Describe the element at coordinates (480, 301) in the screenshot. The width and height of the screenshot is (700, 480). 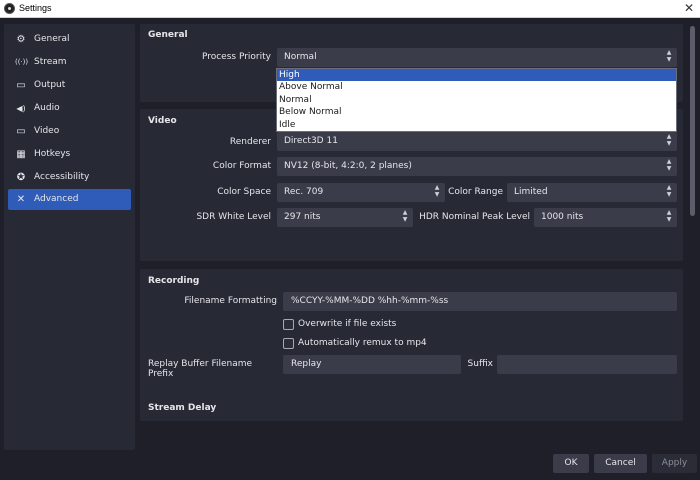
I see `filename-formatting-input: %CCYY-%MM-%DD %hh-%mm-%ss` at that location.